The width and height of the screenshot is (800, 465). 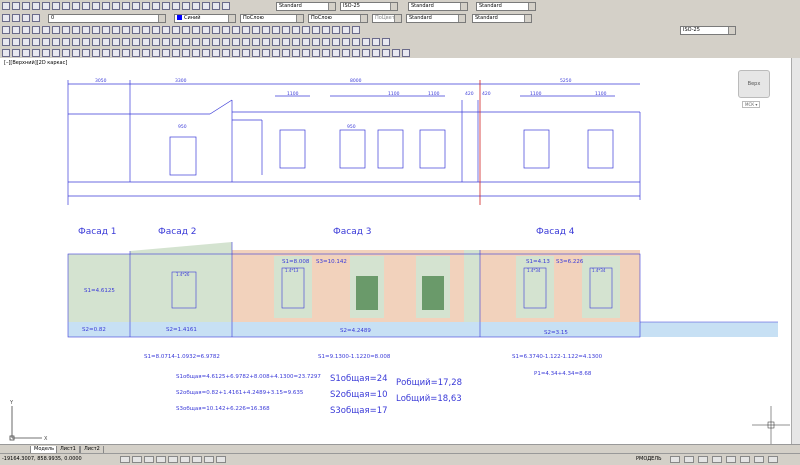 What do you see at coordinates (306, 6) in the screenshot?
I see `textstyle-select: Standard` at bounding box center [306, 6].